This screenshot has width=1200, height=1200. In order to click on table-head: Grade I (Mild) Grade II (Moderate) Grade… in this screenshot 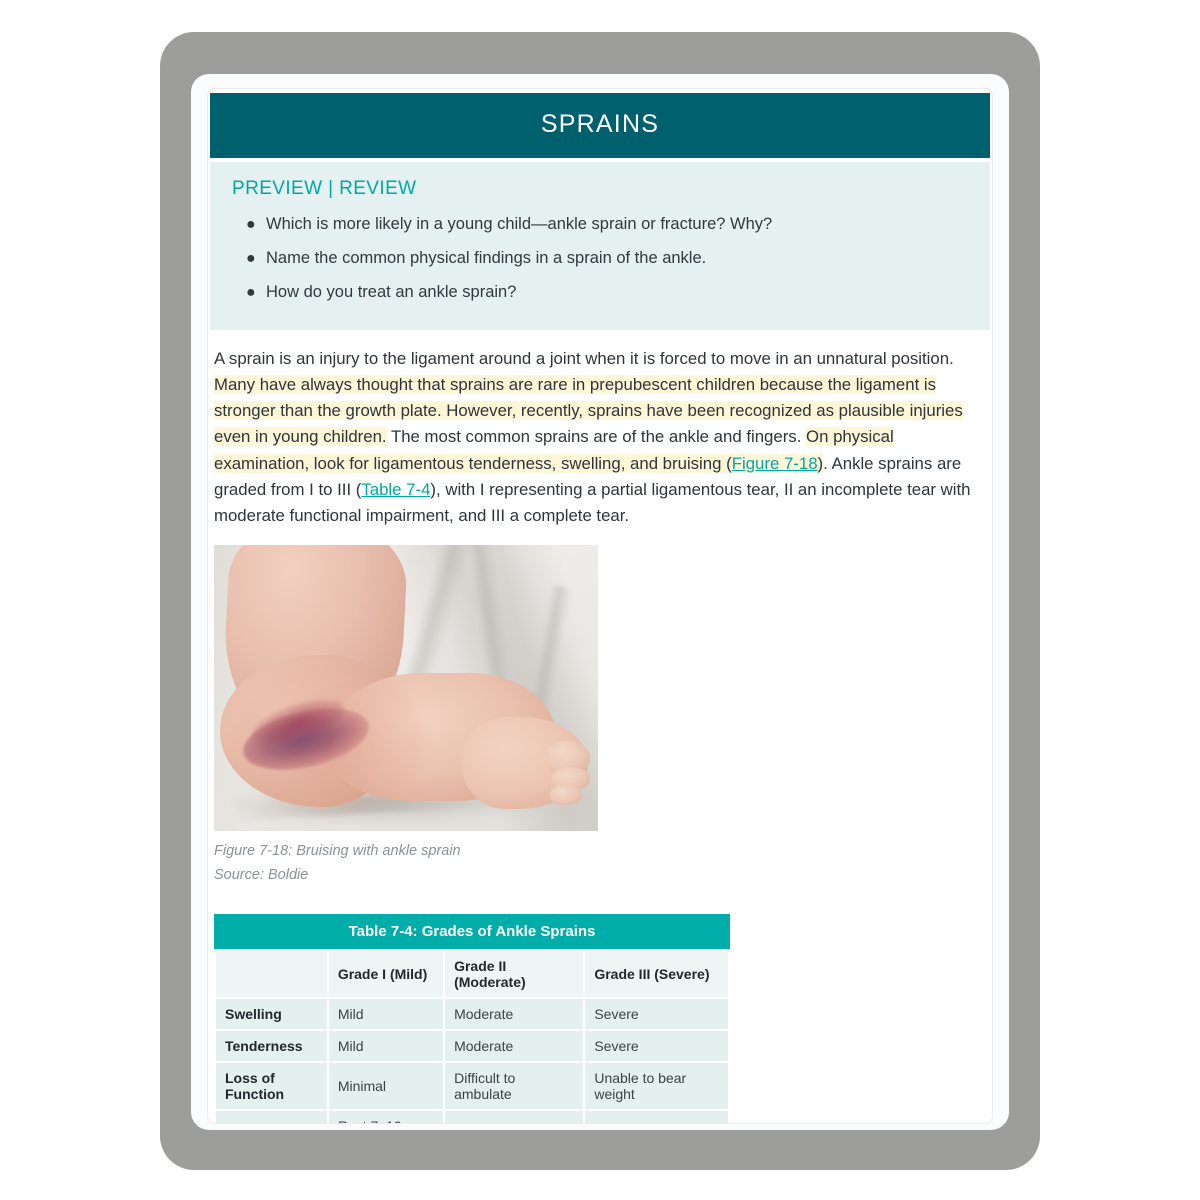, I will do `click(472, 974)`.